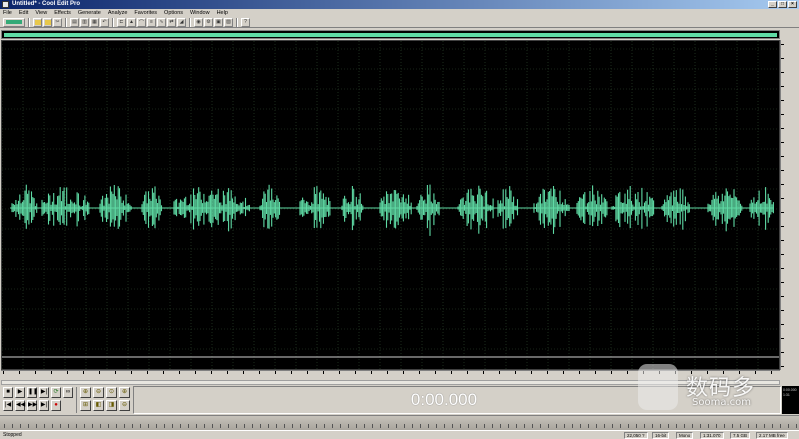 The width and height of the screenshot is (799, 439). Describe the element at coordinates (56, 405) in the screenshot. I see `record-icon: ●` at that location.